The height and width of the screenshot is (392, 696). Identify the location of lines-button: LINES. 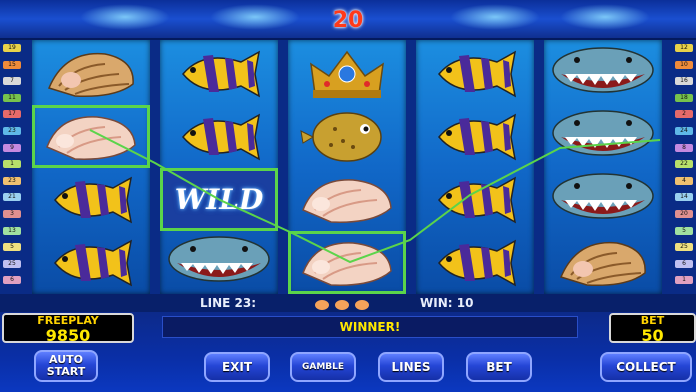
(411, 367).